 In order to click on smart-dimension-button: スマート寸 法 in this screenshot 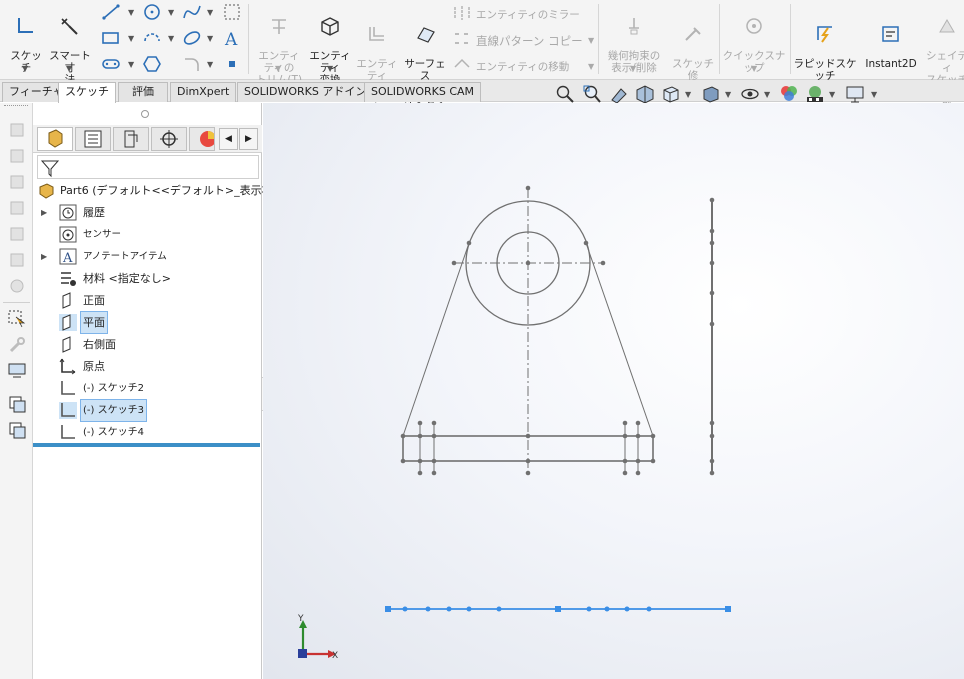, I will do `click(70, 45)`.